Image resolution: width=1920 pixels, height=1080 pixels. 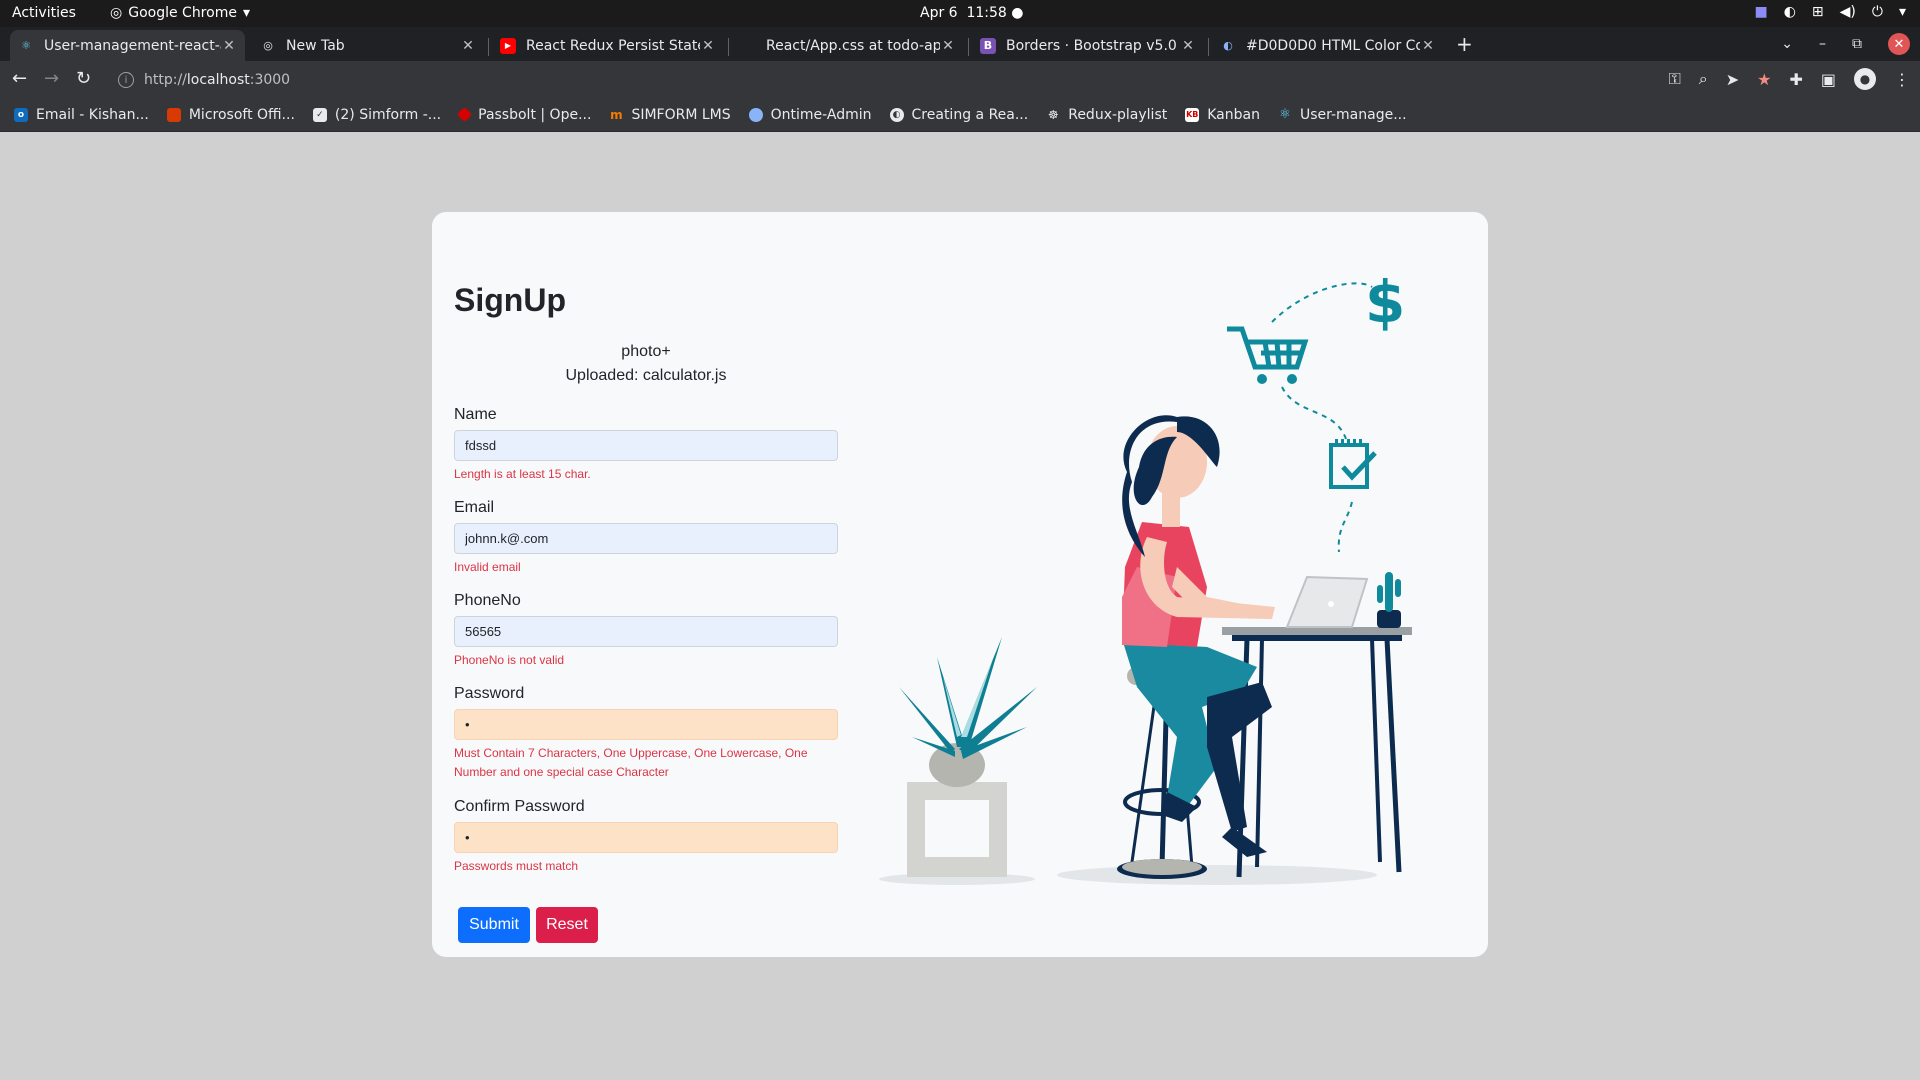 I want to click on restore-icon: ⧉, so click(x=1857, y=44).